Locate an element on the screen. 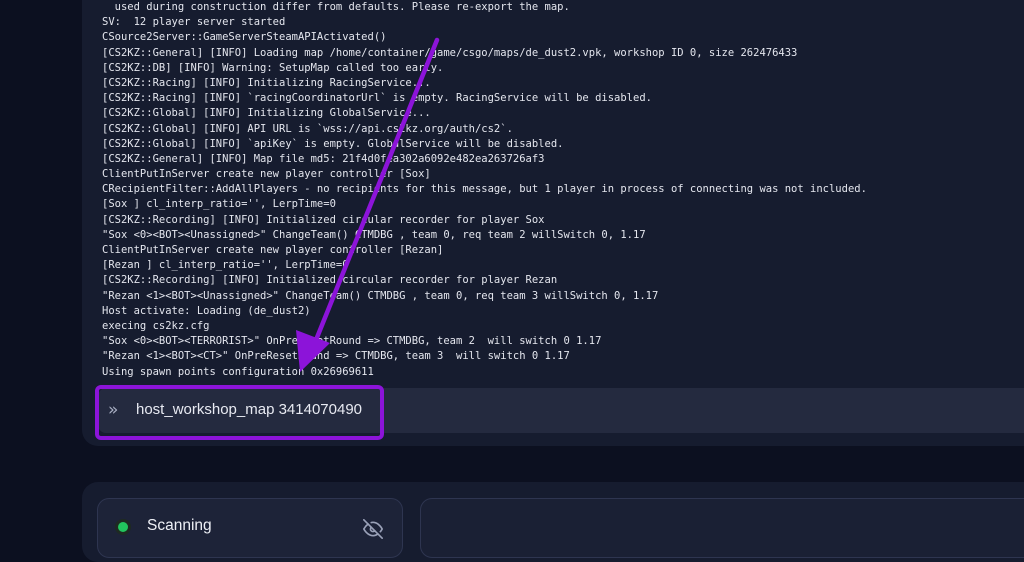  status-card: Scanning is located at coordinates (250, 528).